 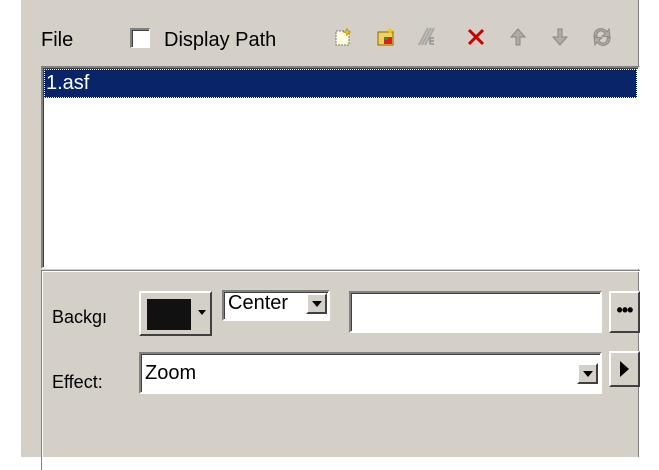 I want to click on alignment-value: Center, so click(x=258, y=303).